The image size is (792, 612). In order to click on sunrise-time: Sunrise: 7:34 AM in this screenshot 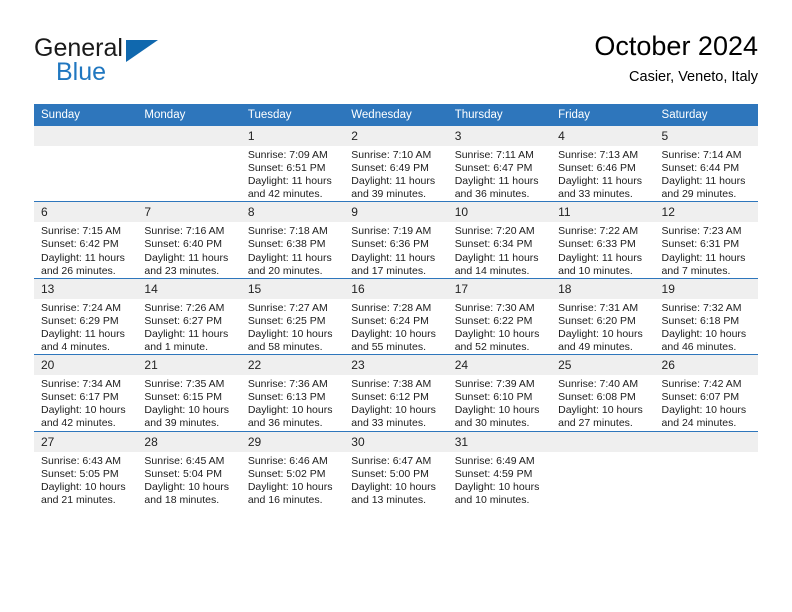, I will do `click(81, 384)`.